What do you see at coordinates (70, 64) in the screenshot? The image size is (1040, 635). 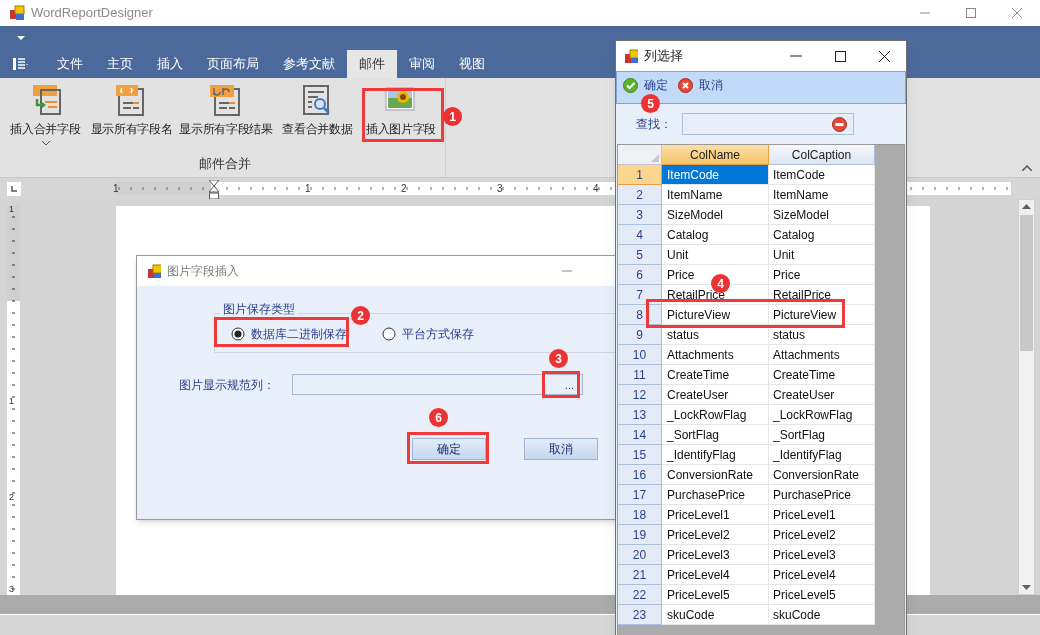 I see `ribbon-tab: 文件` at bounding box center [70, 64].